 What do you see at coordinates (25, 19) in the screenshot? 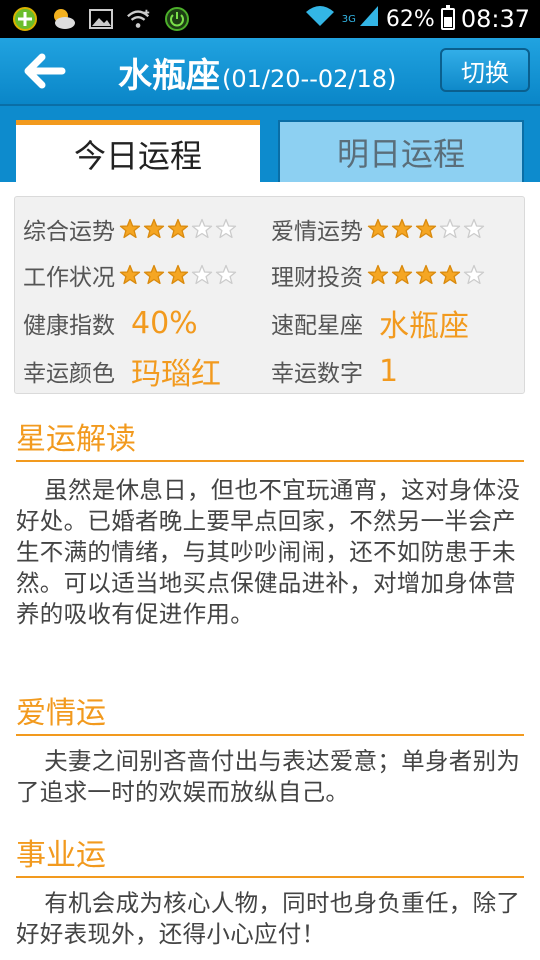
I see `app-notification-icon` at bounding box center [25, 19].